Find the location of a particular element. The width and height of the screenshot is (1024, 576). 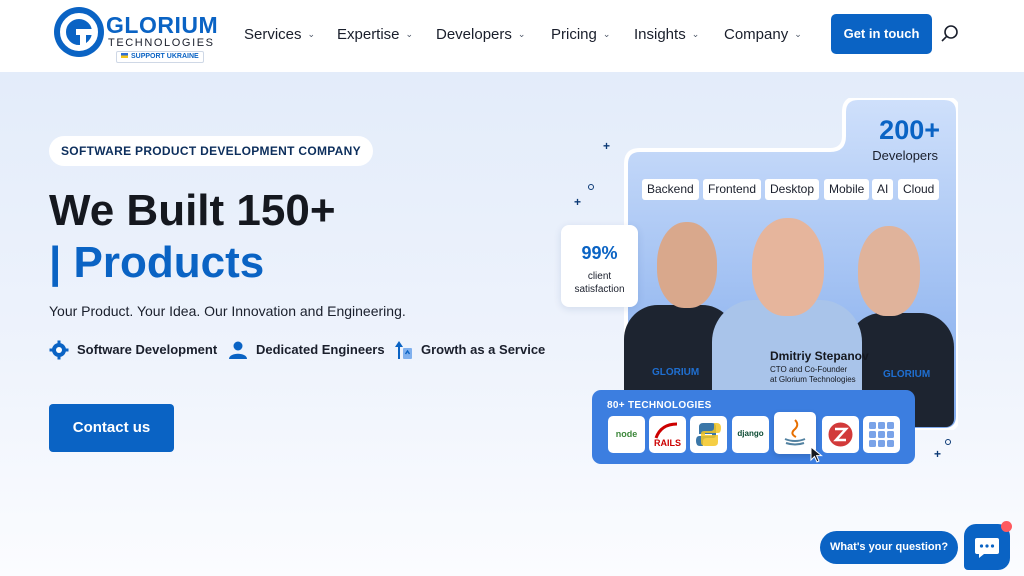

chat-notification-dot is located at coordinates (1006, 526).